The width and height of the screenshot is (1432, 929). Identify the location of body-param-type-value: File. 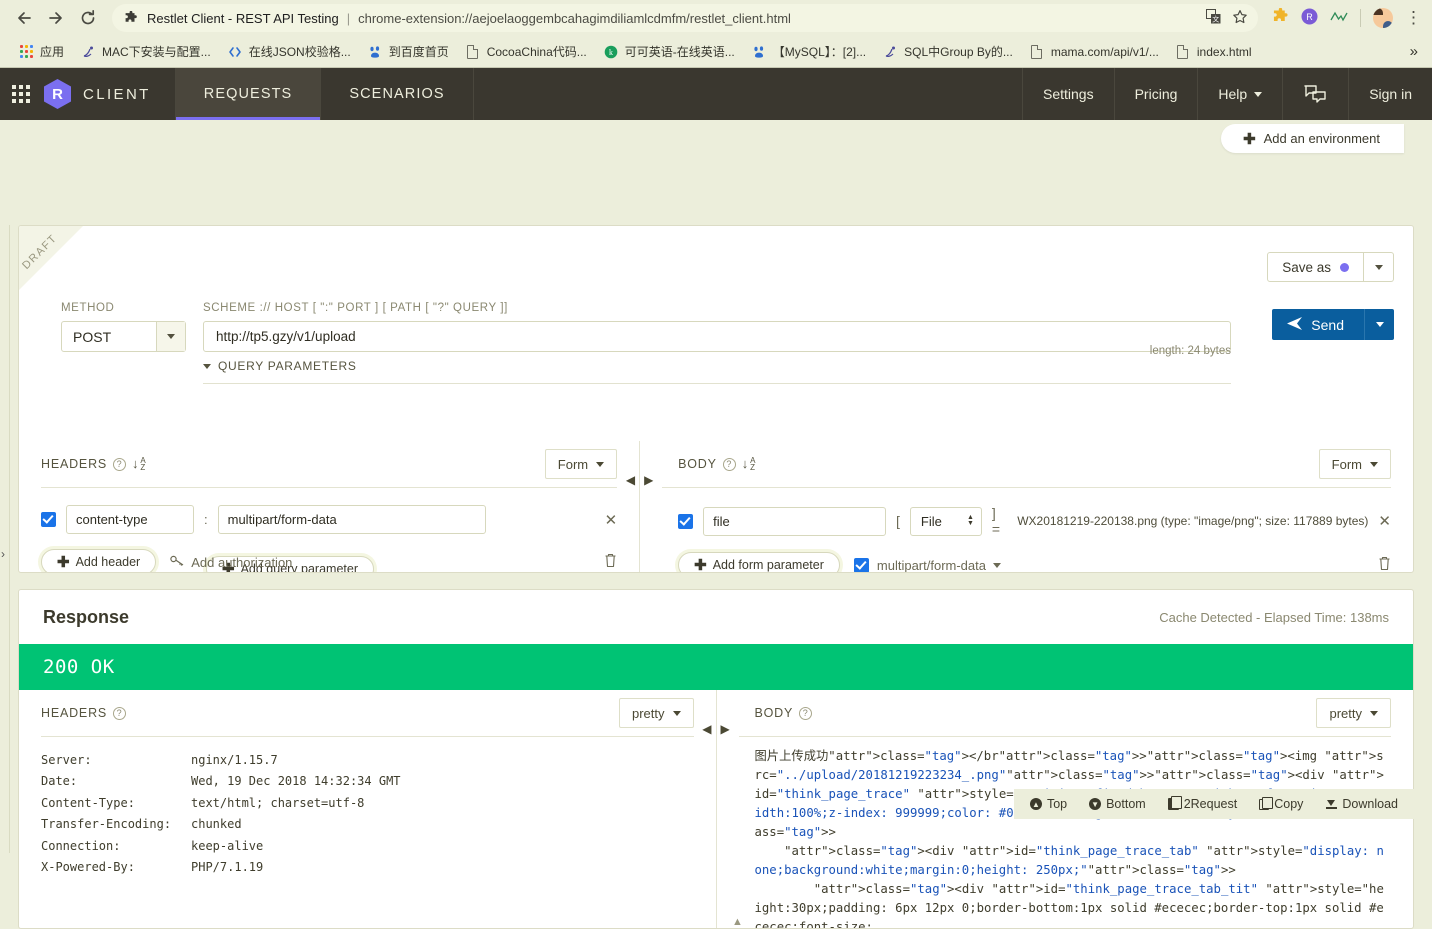
(931, 521).